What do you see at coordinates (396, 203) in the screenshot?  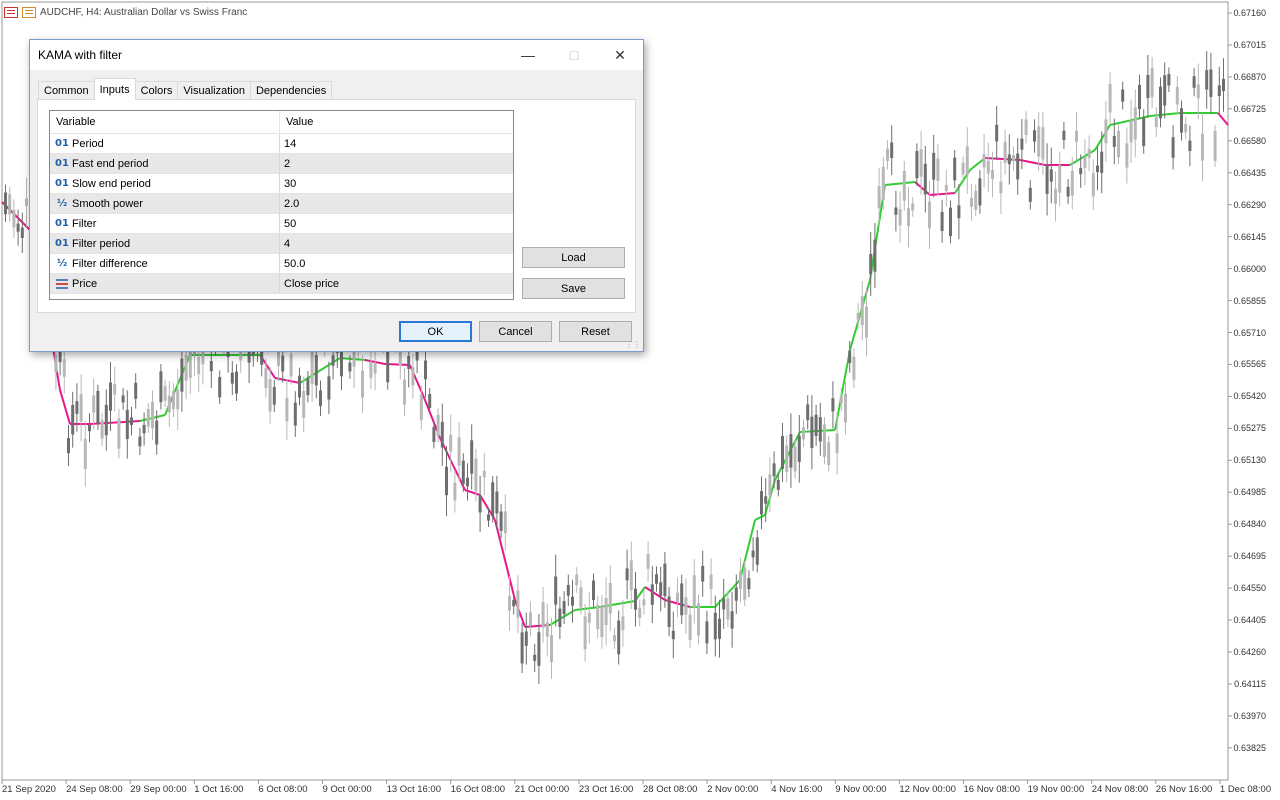 I see `input-value-cell: 2.0` at bounding box center [396, 203].